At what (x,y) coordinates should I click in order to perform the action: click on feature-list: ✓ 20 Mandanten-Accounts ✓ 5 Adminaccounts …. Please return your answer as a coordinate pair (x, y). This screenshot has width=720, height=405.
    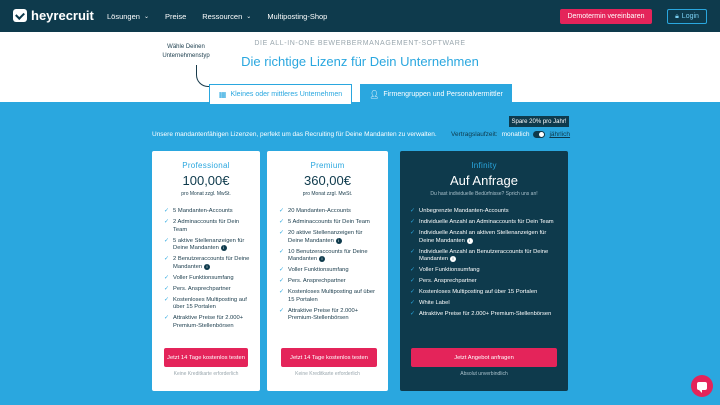
    Looking at the image, I should click on (329, 267).